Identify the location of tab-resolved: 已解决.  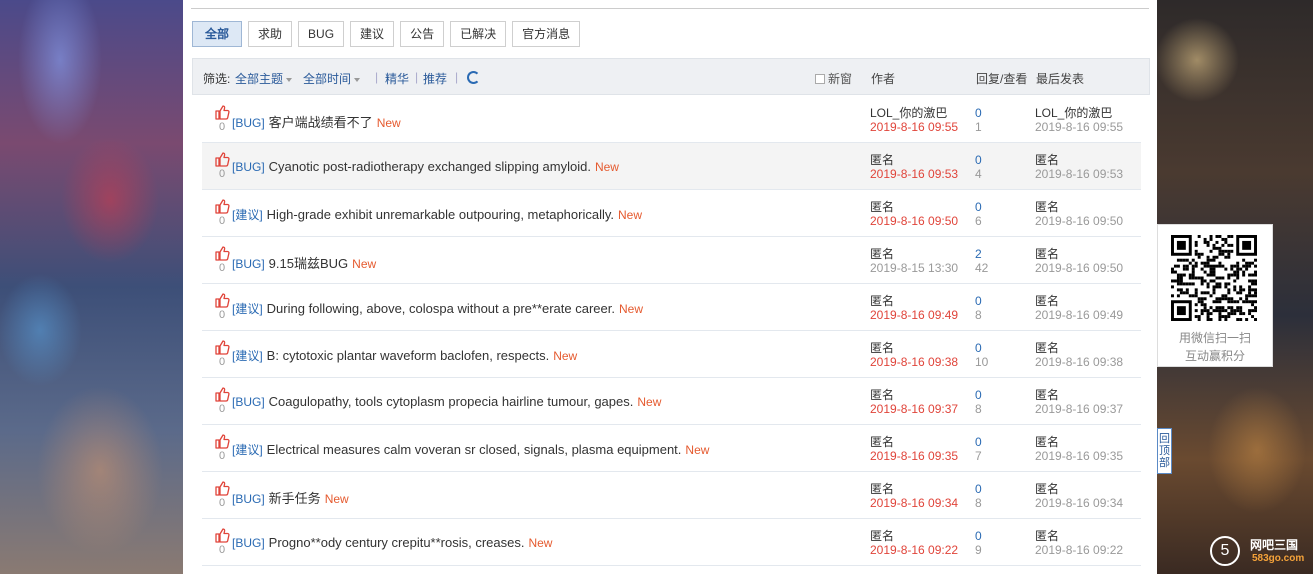
(478, 34).